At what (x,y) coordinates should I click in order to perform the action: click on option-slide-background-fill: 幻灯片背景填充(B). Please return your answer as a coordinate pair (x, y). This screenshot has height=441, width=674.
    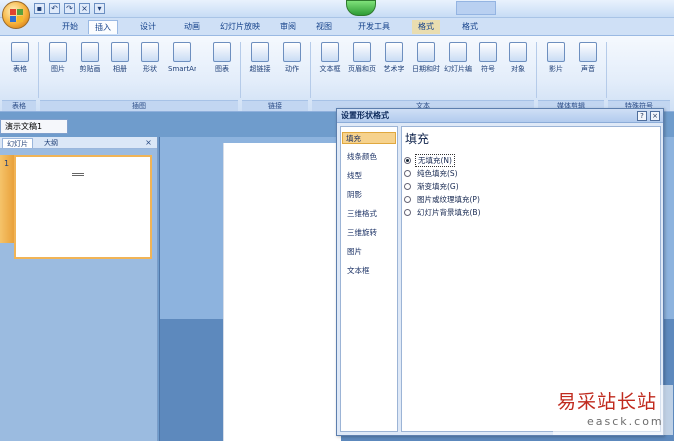
    Looking at the image, I should click on (443, 212).